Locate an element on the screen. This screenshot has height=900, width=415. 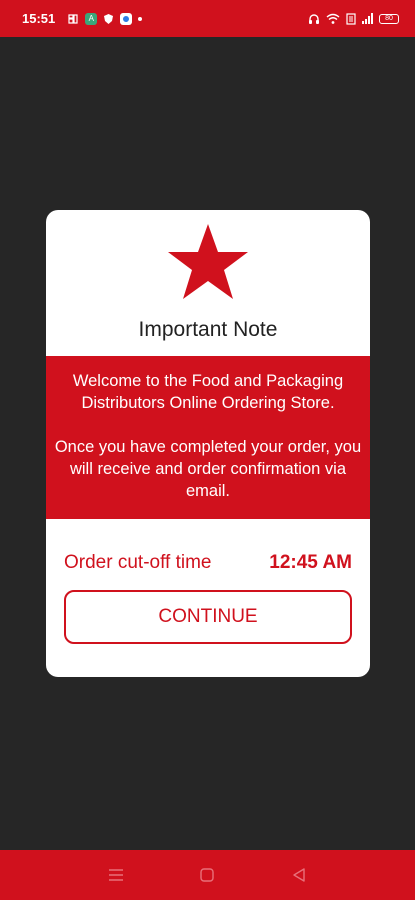
status-left: 15:51 A is located at coordinates (82, 18).